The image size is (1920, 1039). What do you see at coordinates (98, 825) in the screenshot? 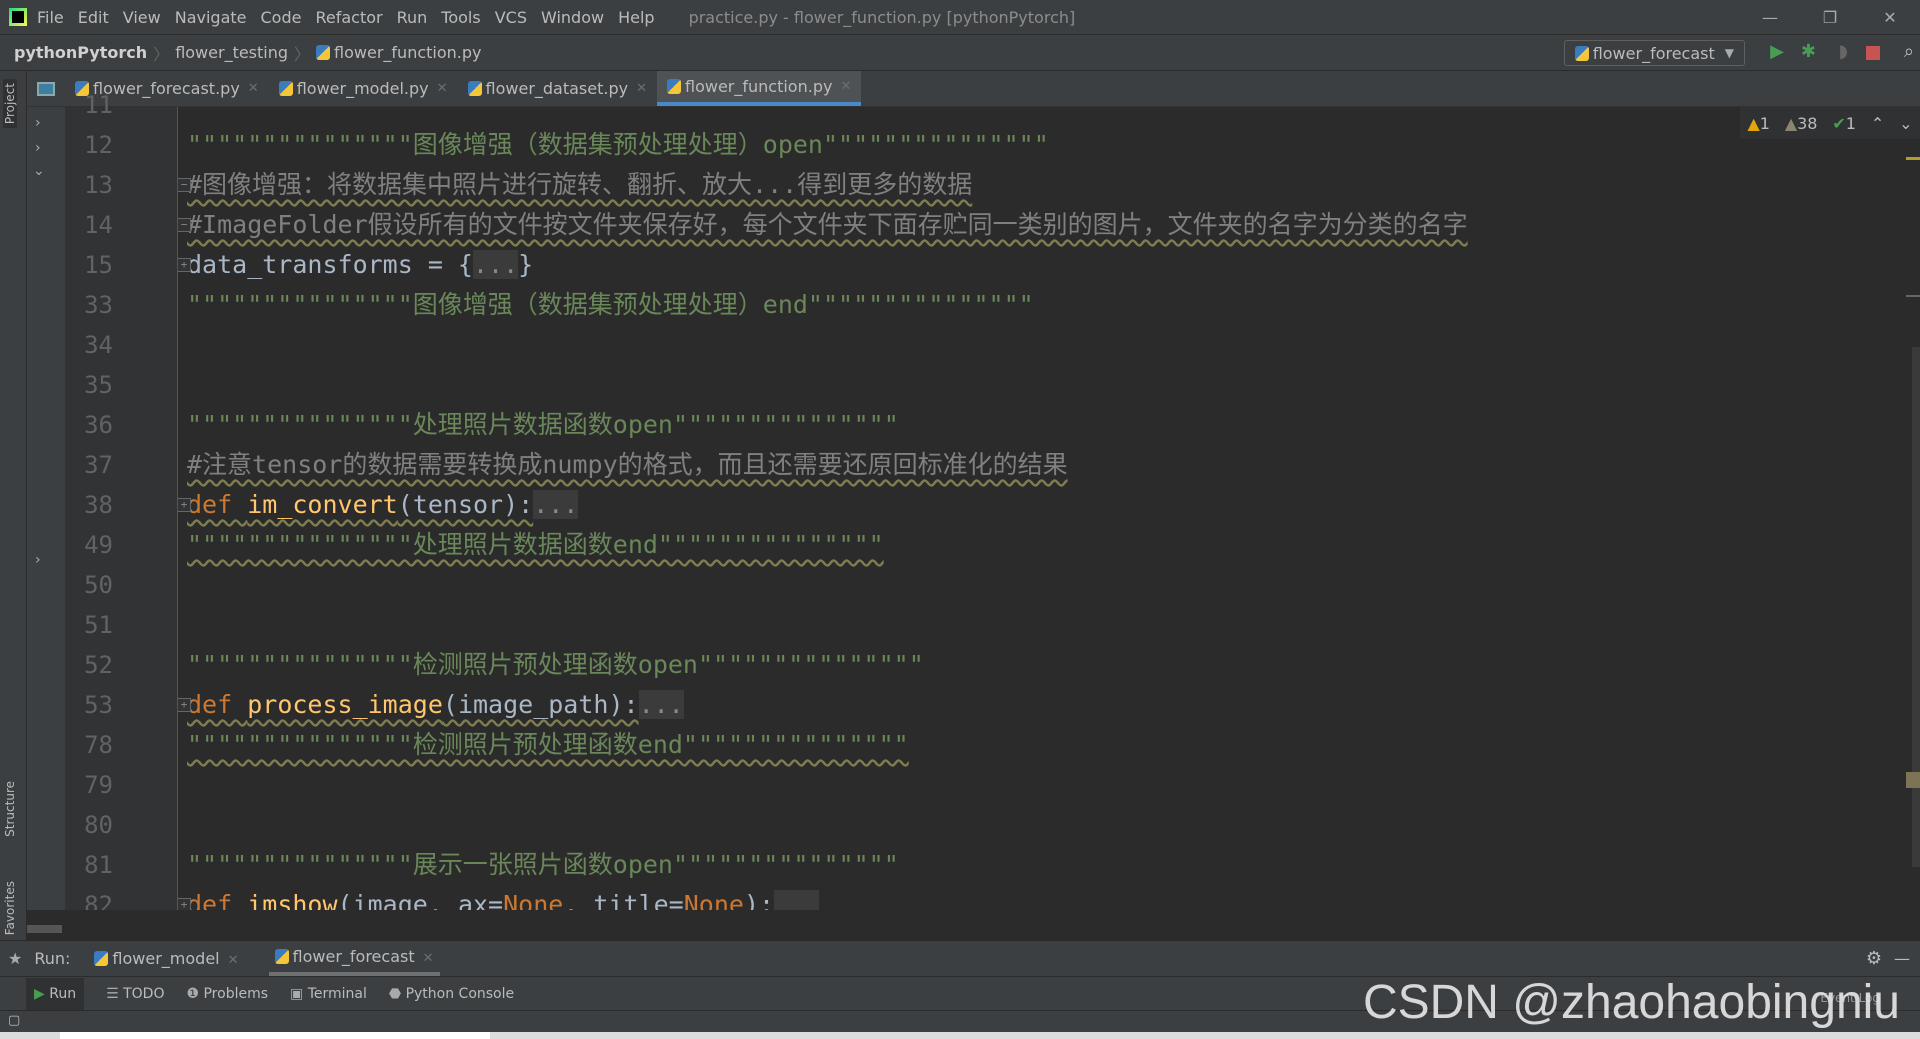
I see `line-number: 80` at bounding box center [98, 825].